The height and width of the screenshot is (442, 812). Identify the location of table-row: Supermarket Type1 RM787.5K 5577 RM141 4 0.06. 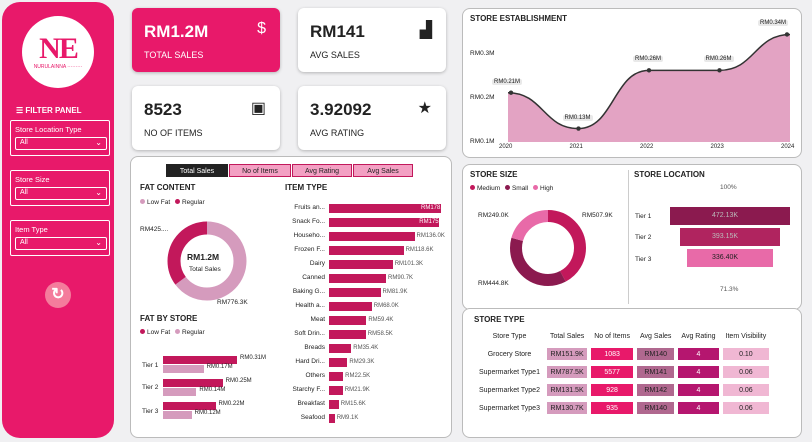
(623, 372).